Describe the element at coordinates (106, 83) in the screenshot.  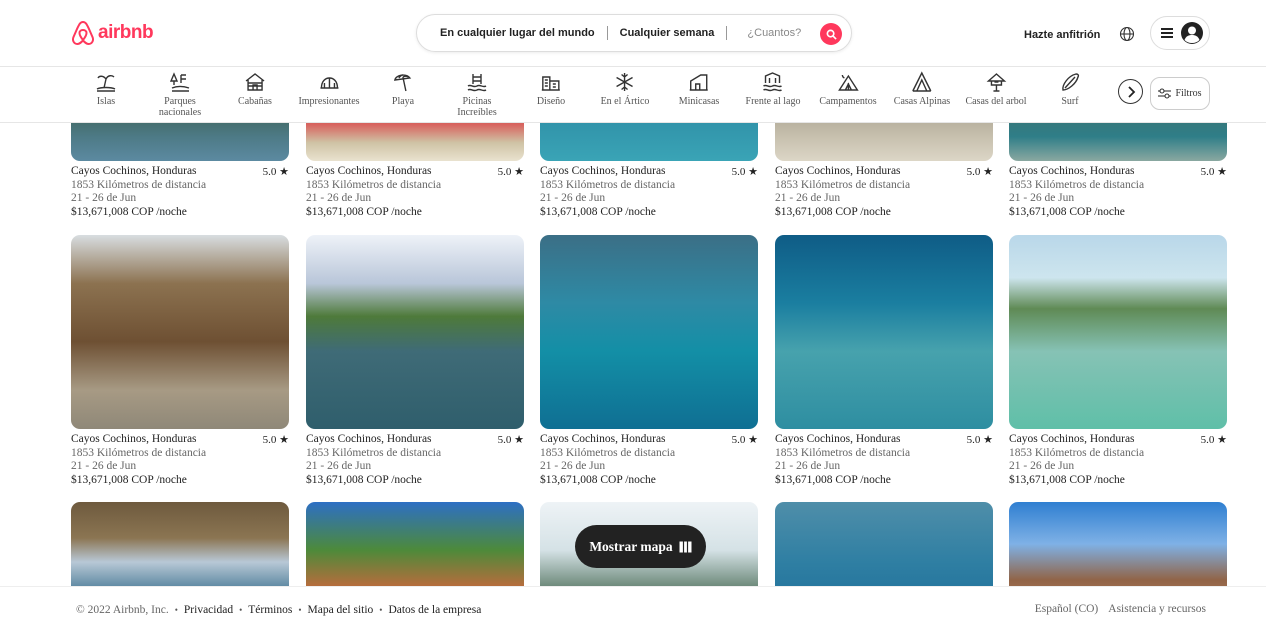
I see `island-icon` at that location.